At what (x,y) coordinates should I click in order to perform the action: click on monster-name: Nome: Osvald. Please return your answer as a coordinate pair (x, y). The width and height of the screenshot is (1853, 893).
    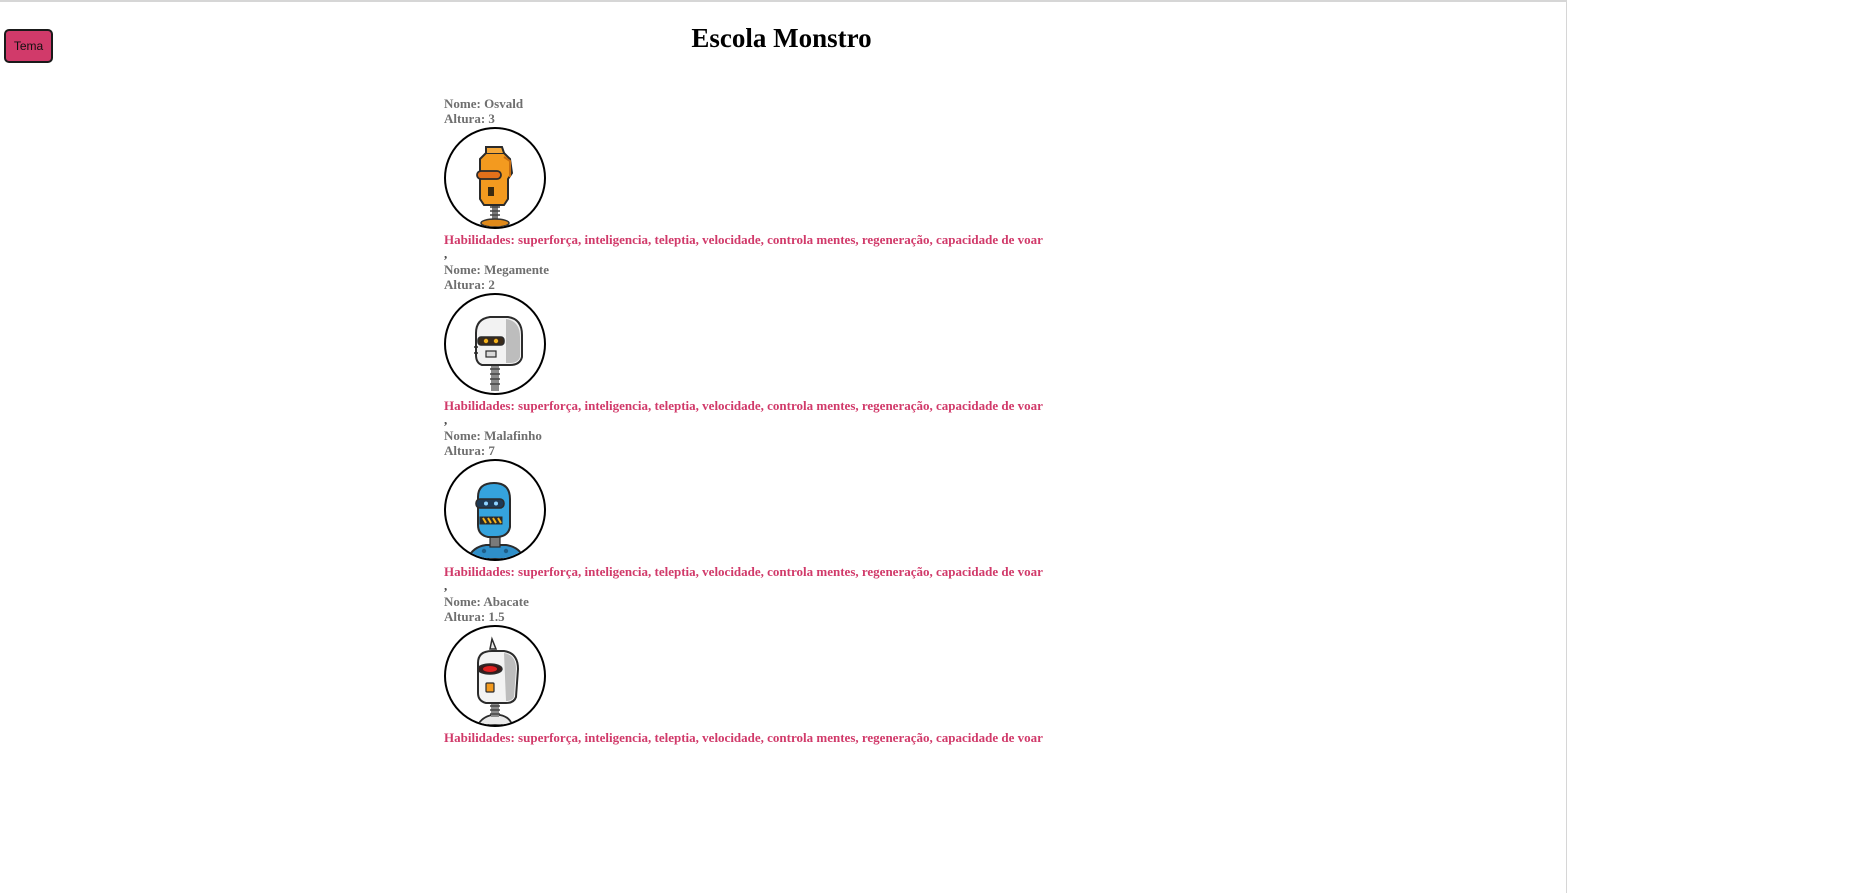
    Looking at the image, I should click on (484, 103).